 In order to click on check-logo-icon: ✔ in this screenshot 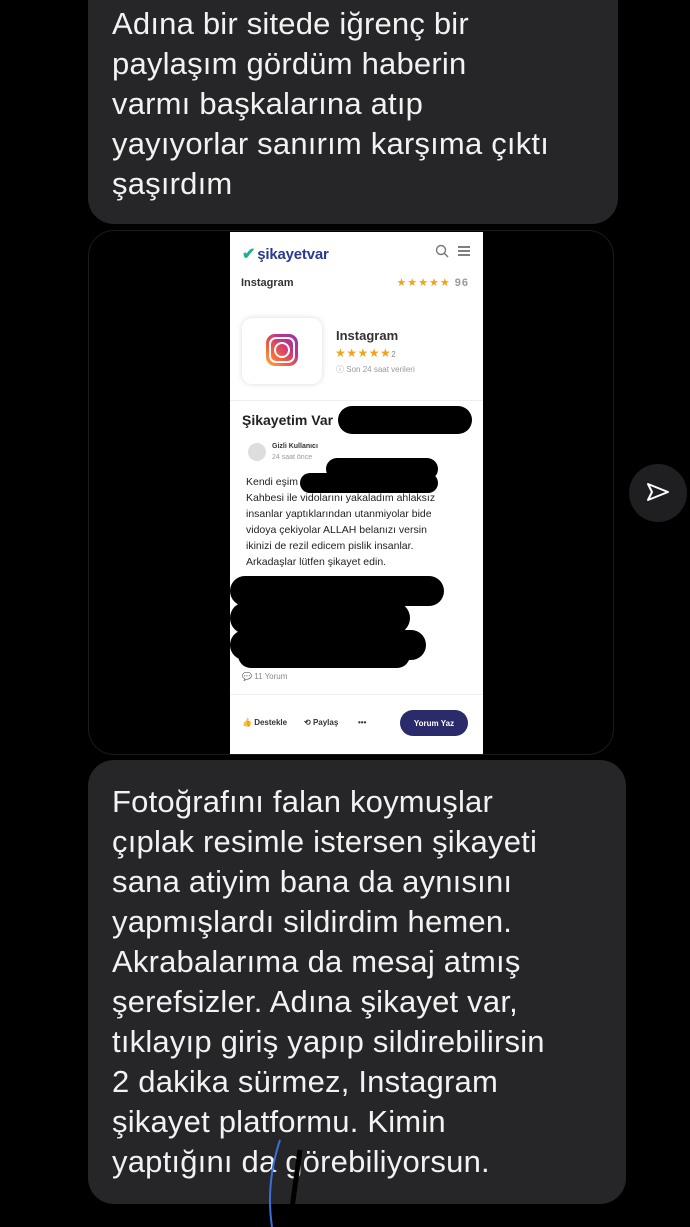, I will do `click(249, 254)`.